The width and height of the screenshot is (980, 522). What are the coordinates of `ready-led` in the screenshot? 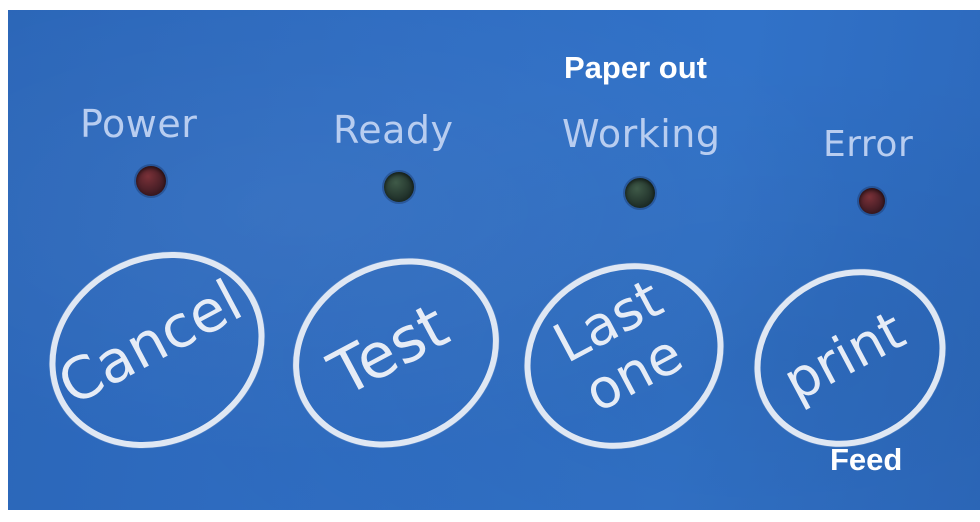 It's located at (399, 187).